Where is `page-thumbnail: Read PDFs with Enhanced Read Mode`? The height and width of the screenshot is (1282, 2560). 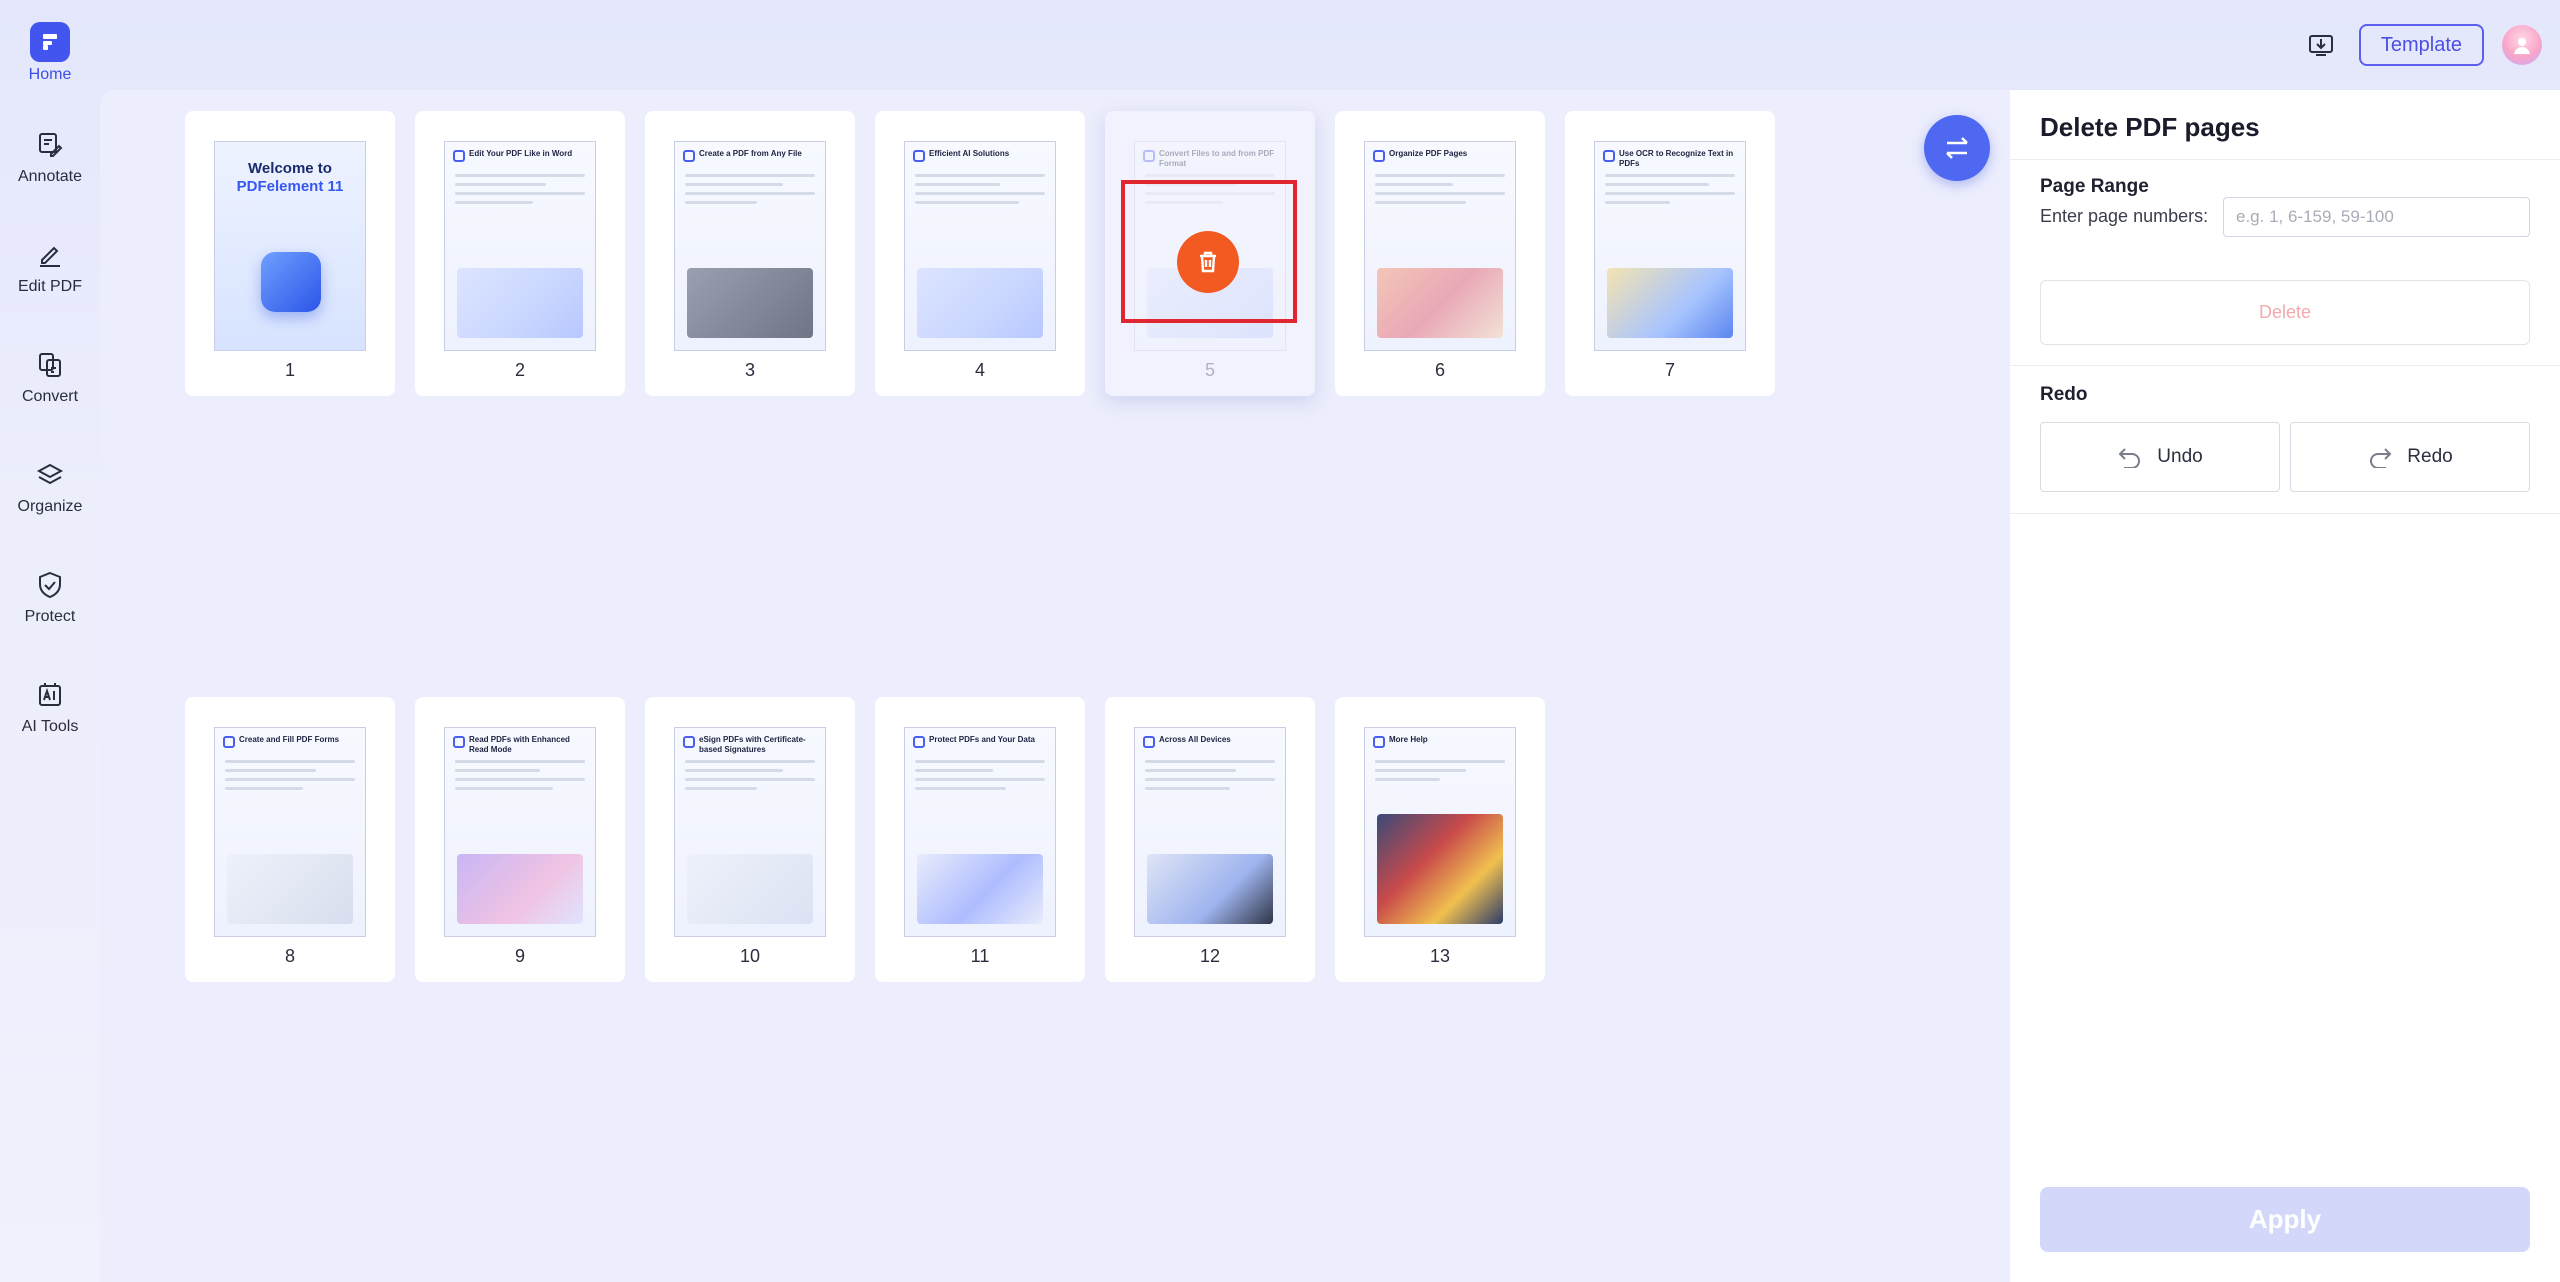 page-thumbnail: Read PDFs with Enhanced Read Mode is located at coordinates (520, 832).